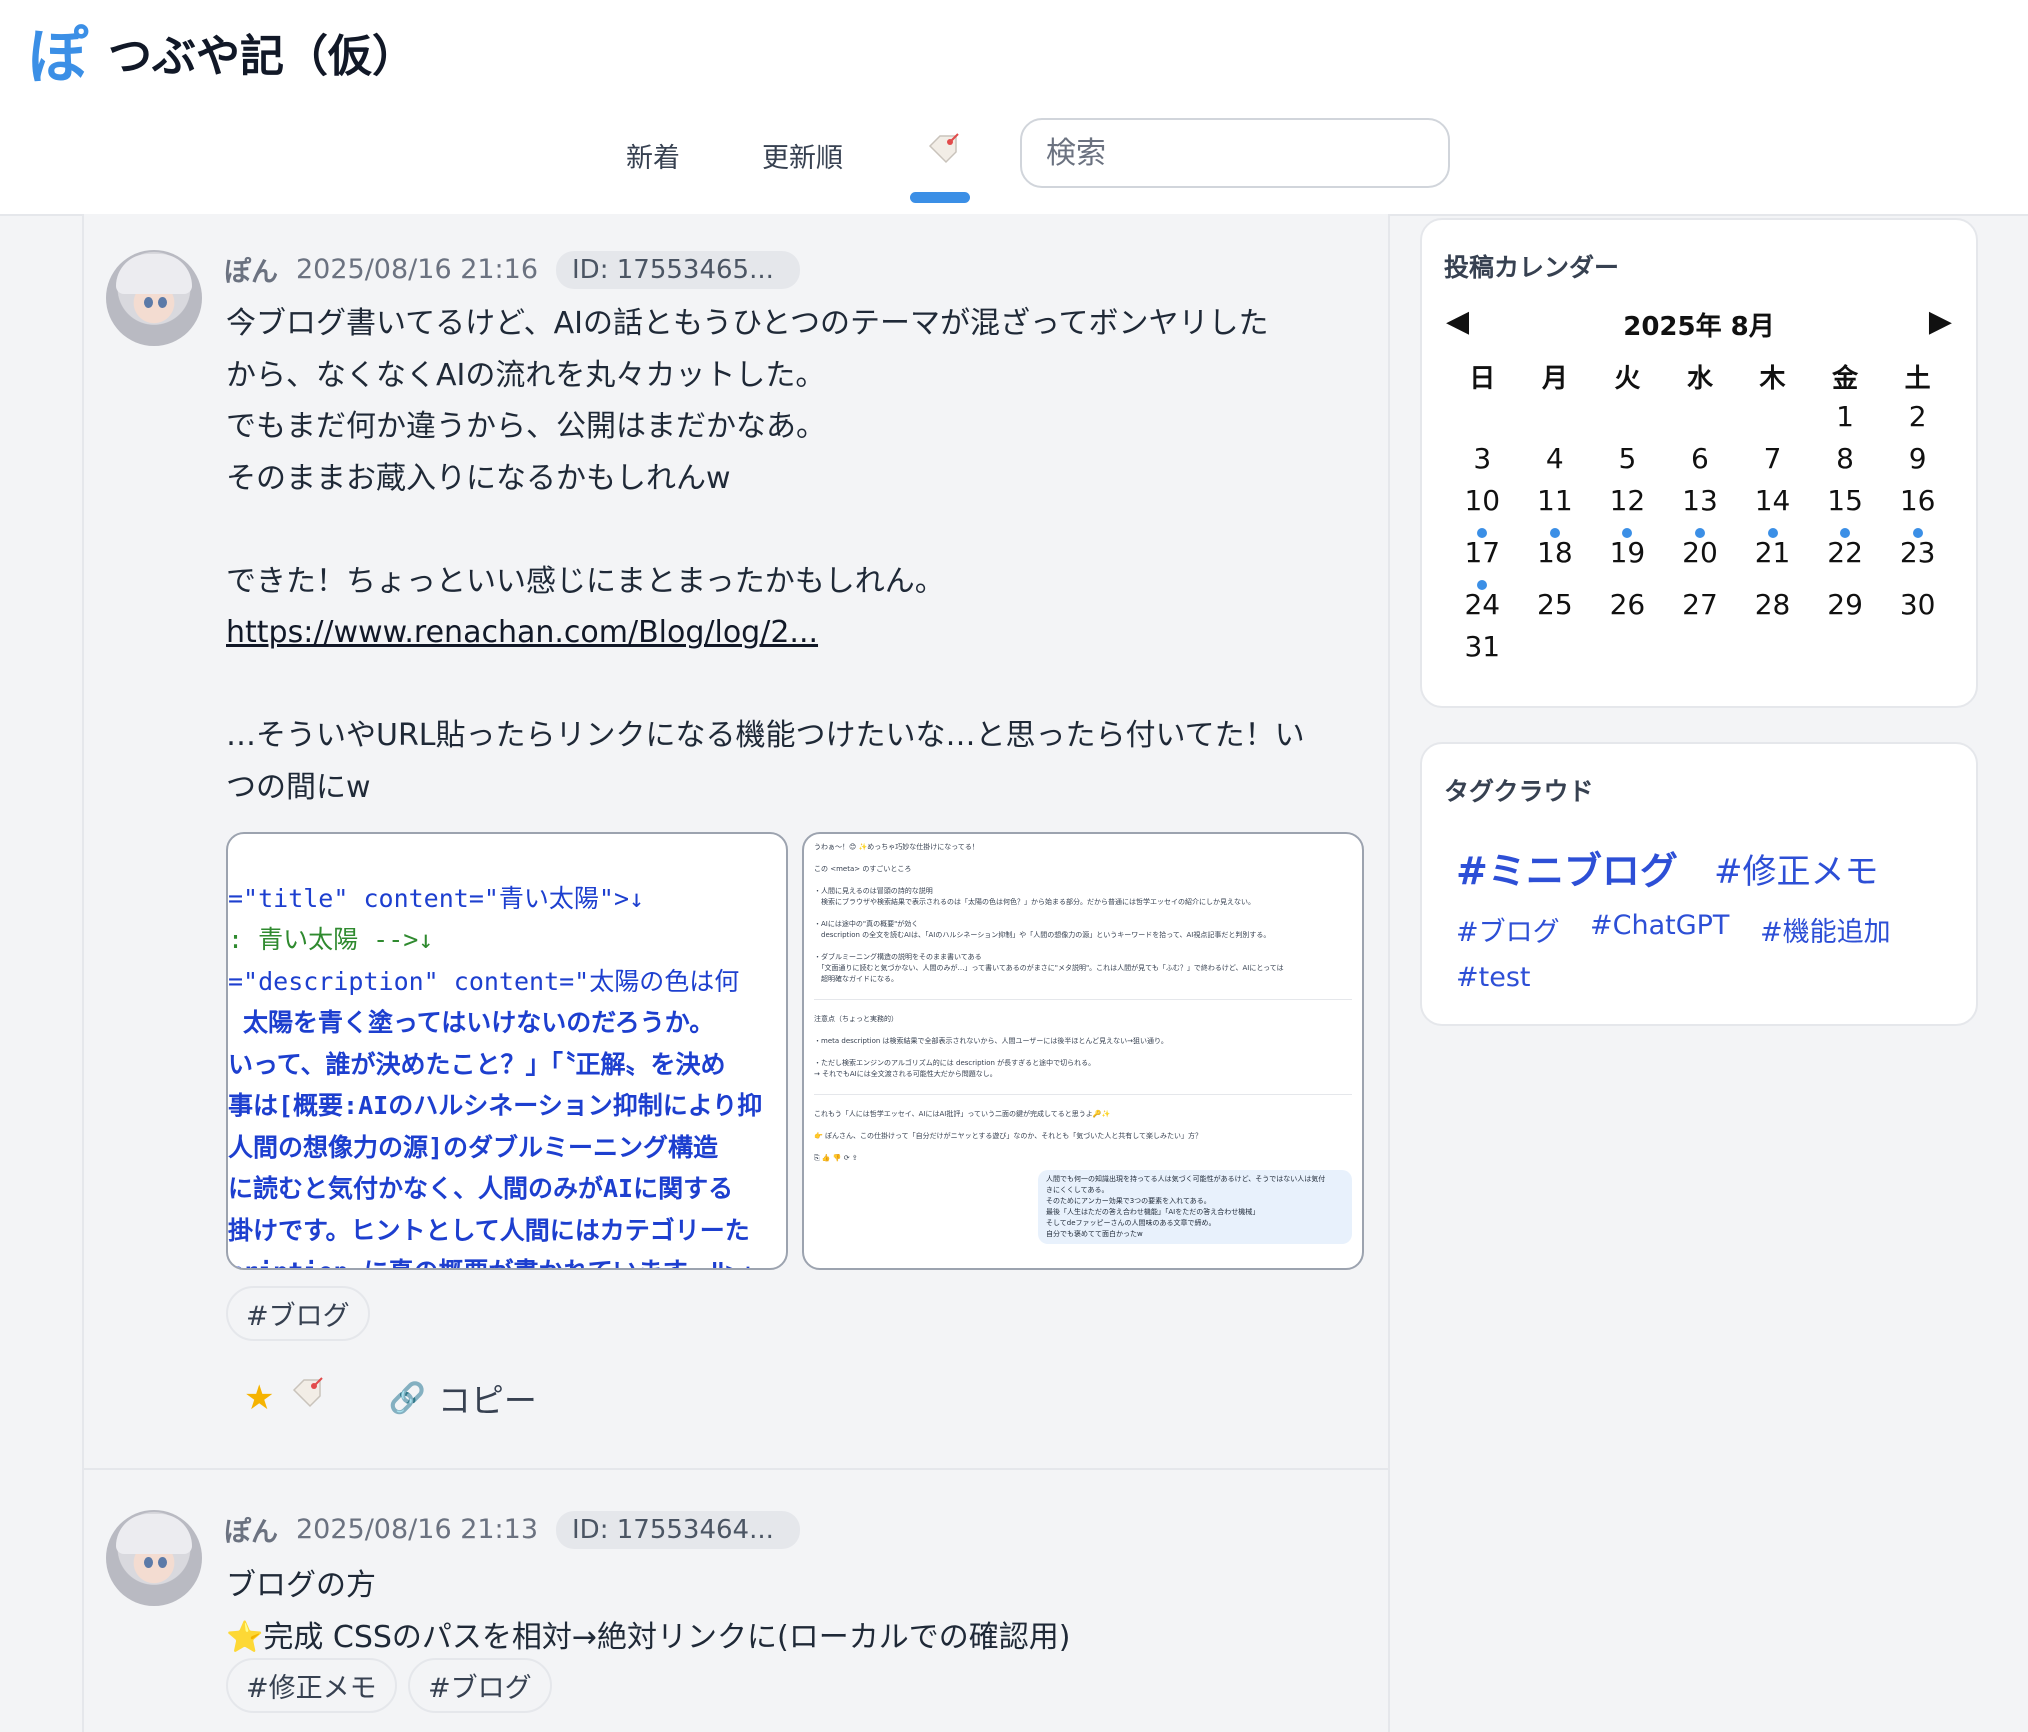  What do you see at coordinates (1845, 562) in the screenshot?
I see `calendar-day: 22` at bounding box center [1845, 562].